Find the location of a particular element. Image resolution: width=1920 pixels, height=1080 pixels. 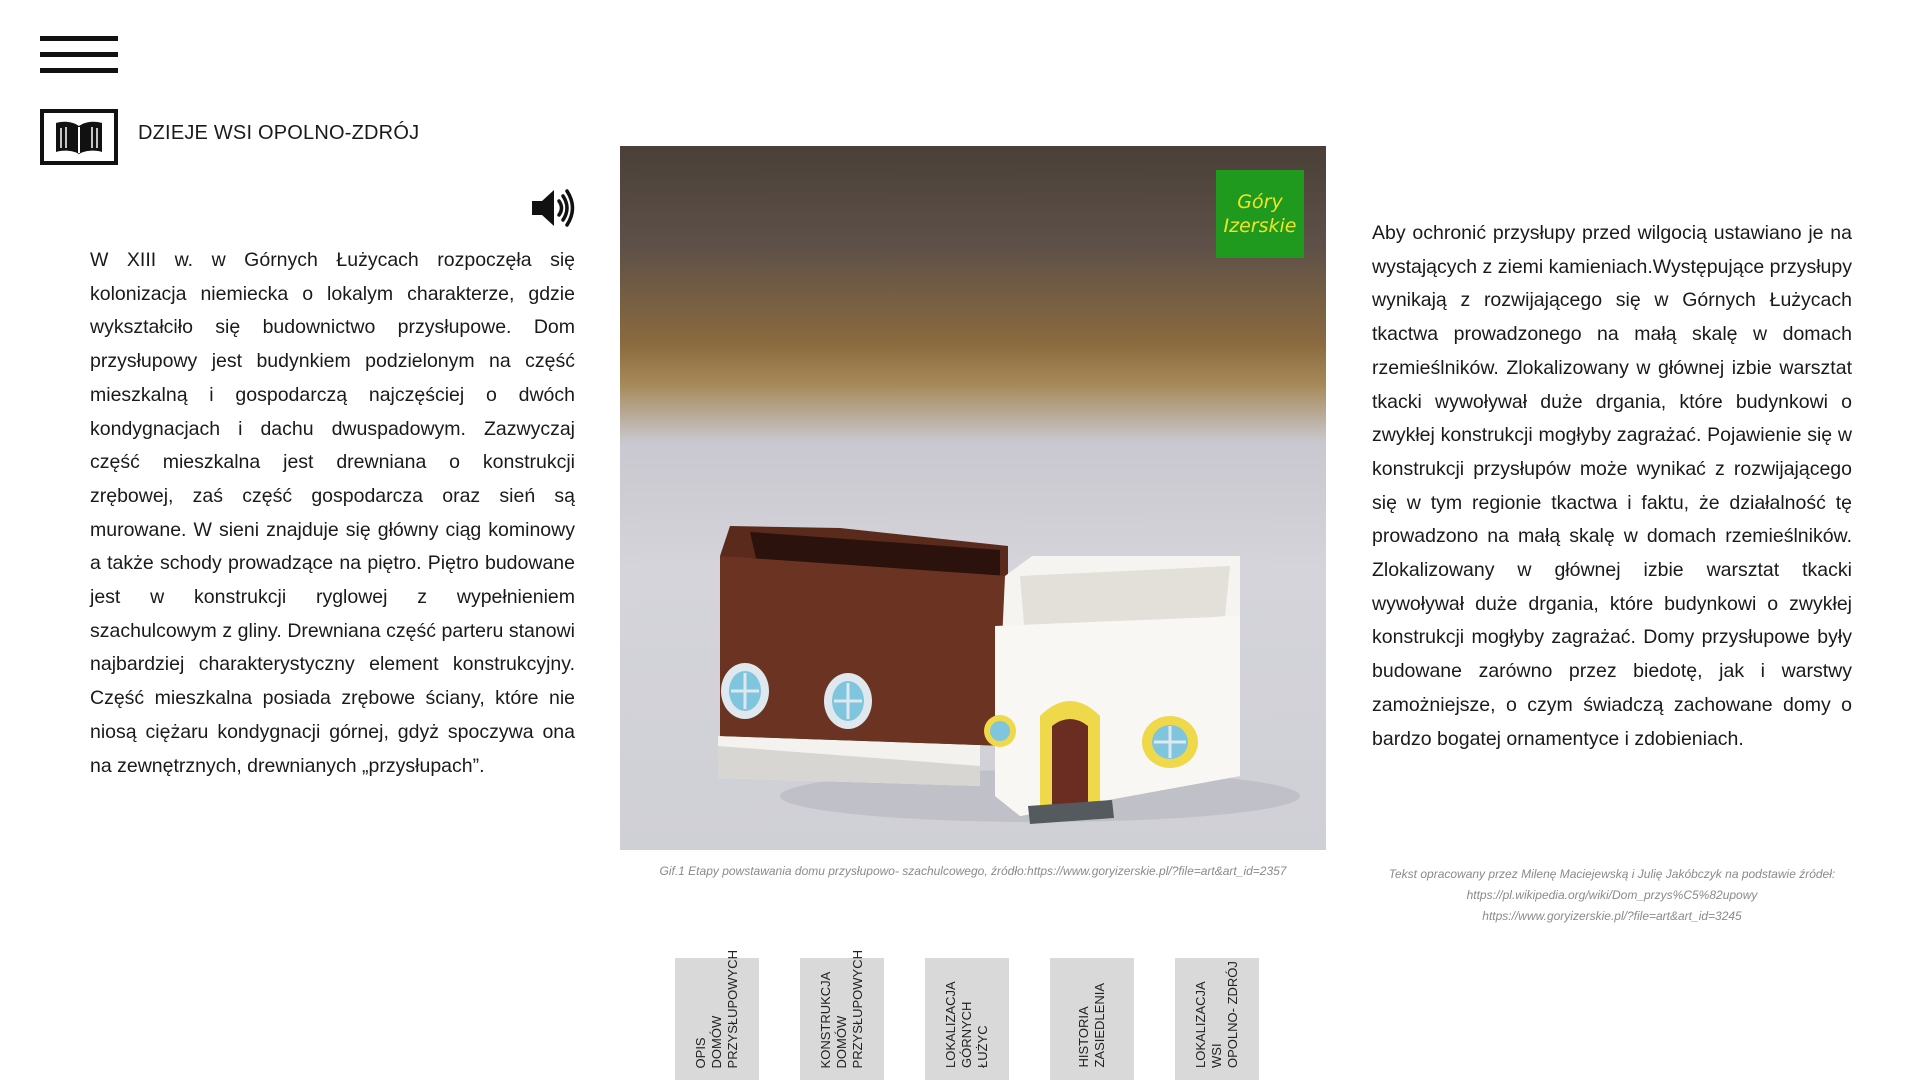

tab-konstrukcja-domow: KONSTRUKCJA DOMÓW PRZYSŁUPOWYCH is located at coordinates (842, 1015).